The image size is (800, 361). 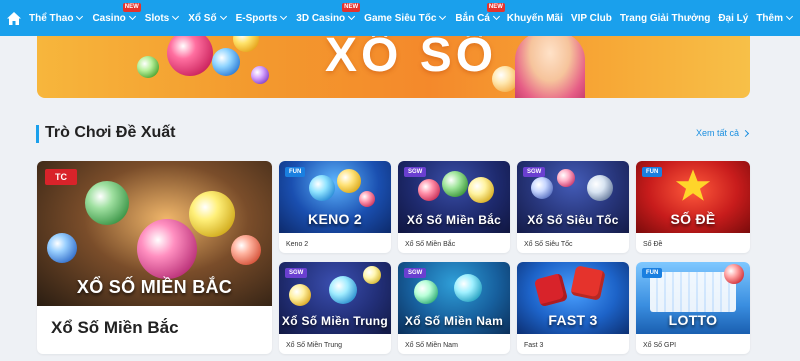 I want to click on game-thumb-label: Xổ Số Siêu Tốc, so click(x=573, y=220).